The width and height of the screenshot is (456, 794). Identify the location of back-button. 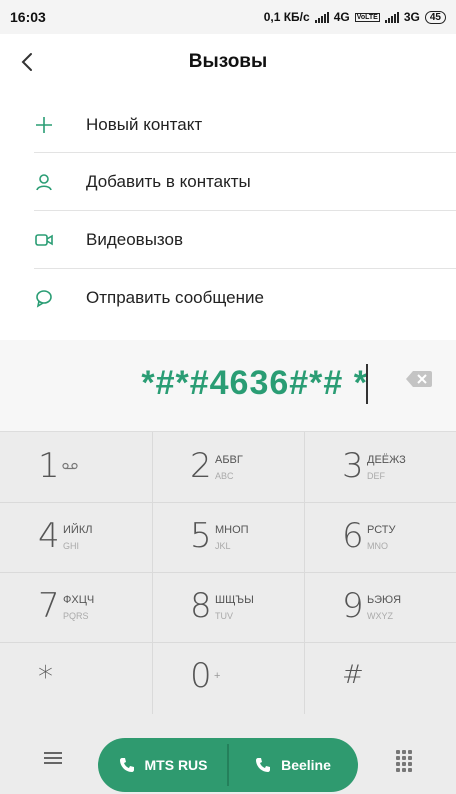
(28, 62).